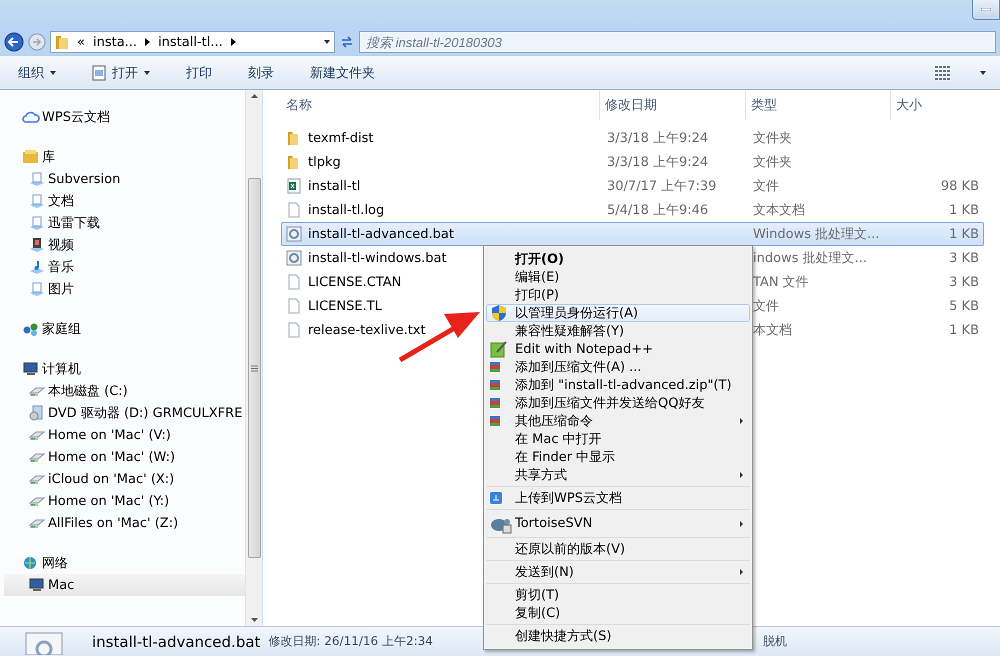  I want to click on column-header: 修改日期, so click(672, 105).